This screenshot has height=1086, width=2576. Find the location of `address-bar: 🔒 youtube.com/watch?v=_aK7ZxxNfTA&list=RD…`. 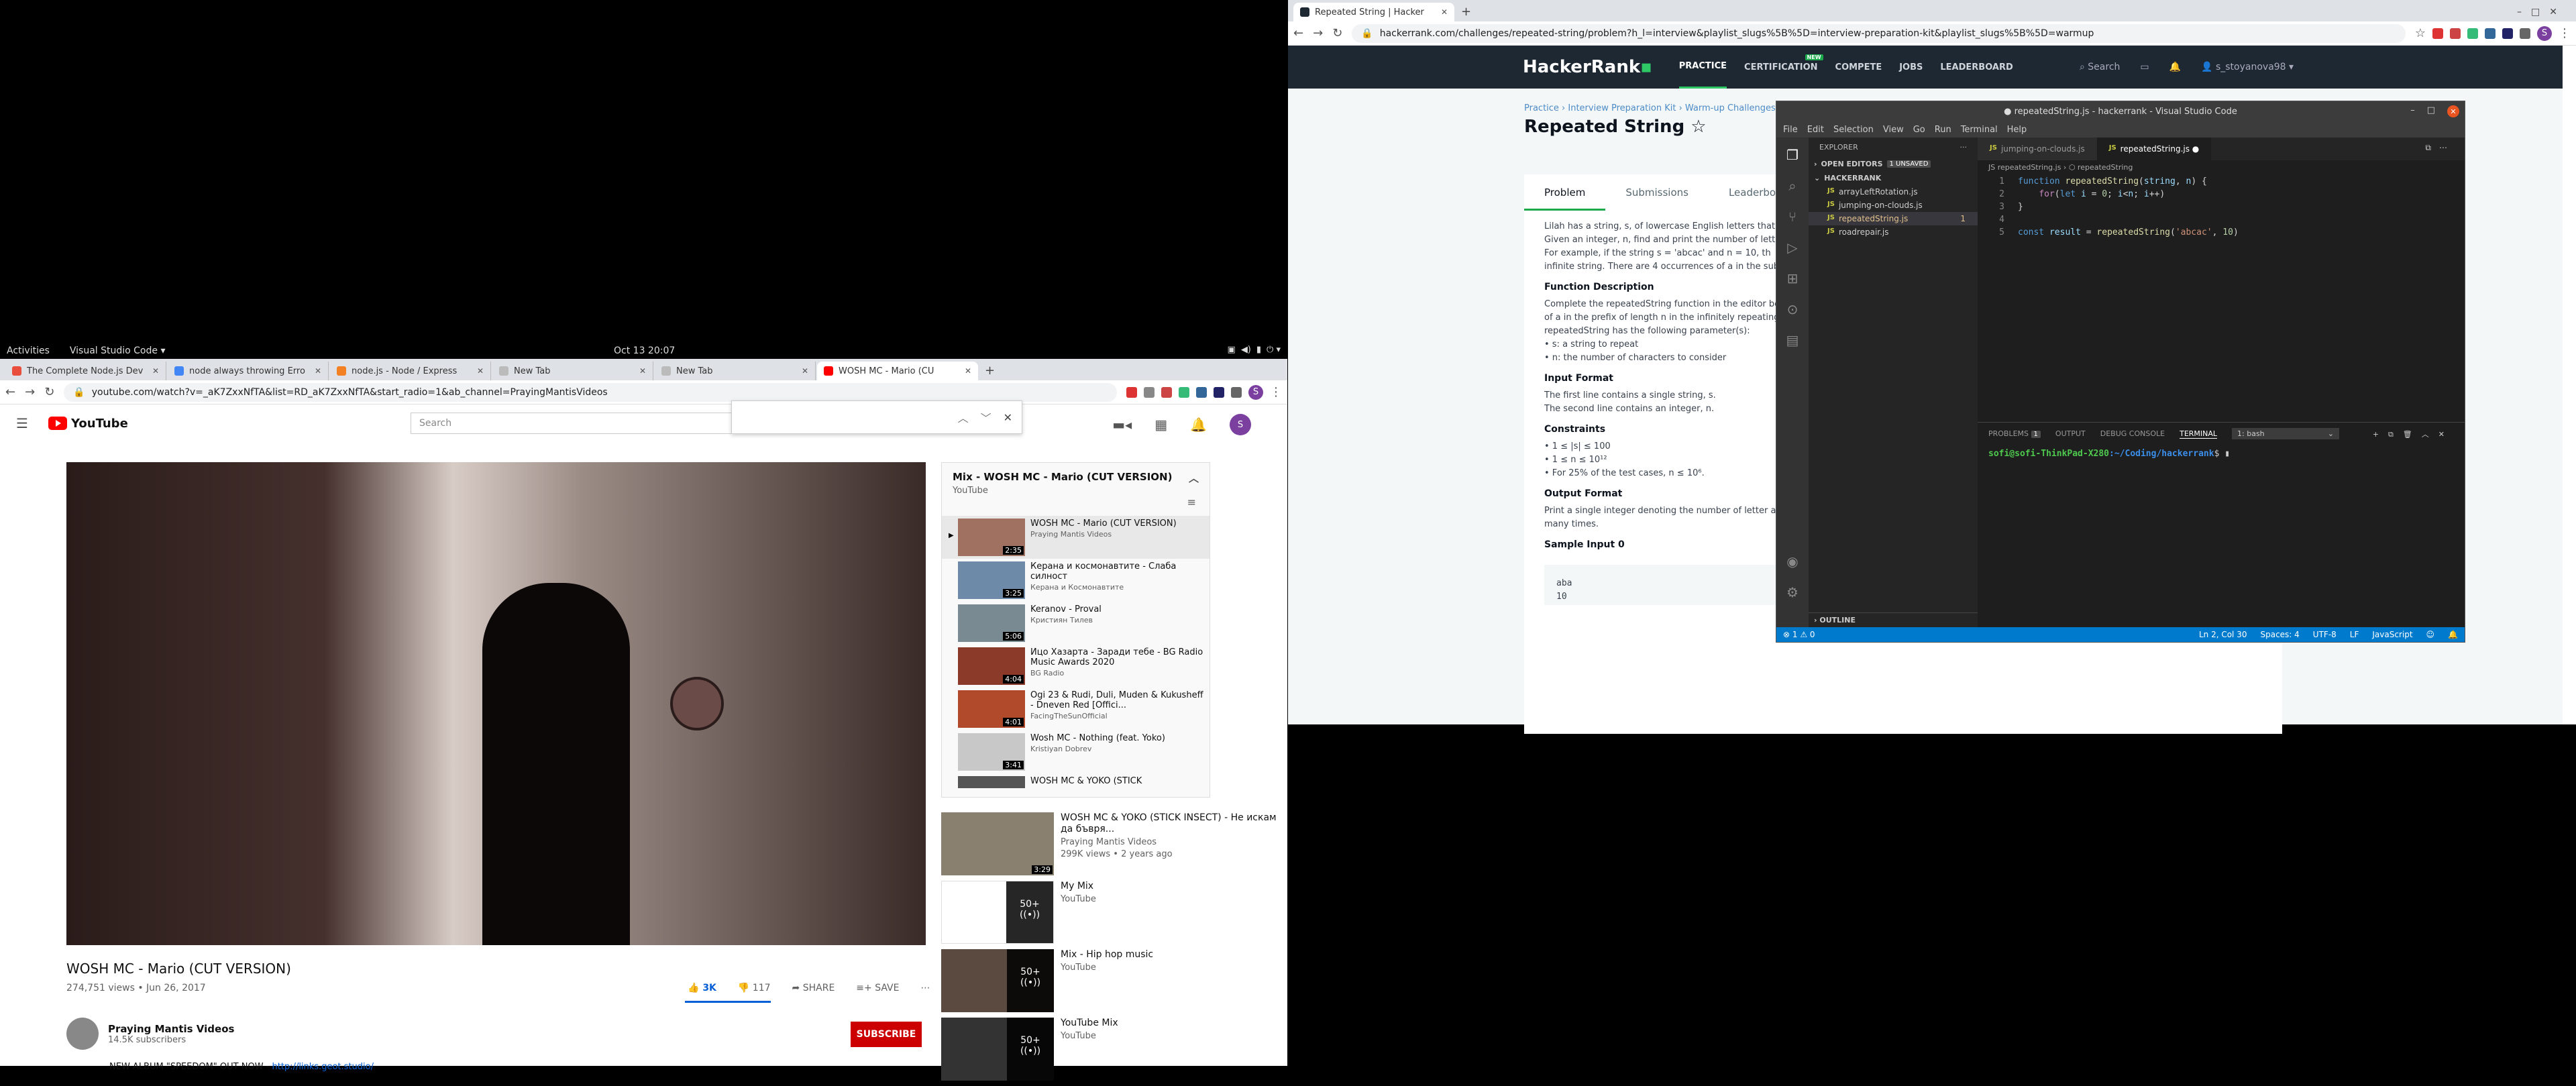

address-bar: 🔒 youtube.com/watch?v=_aK7ZxxNfTA&list=RD… is located at coordinates (590, 392).